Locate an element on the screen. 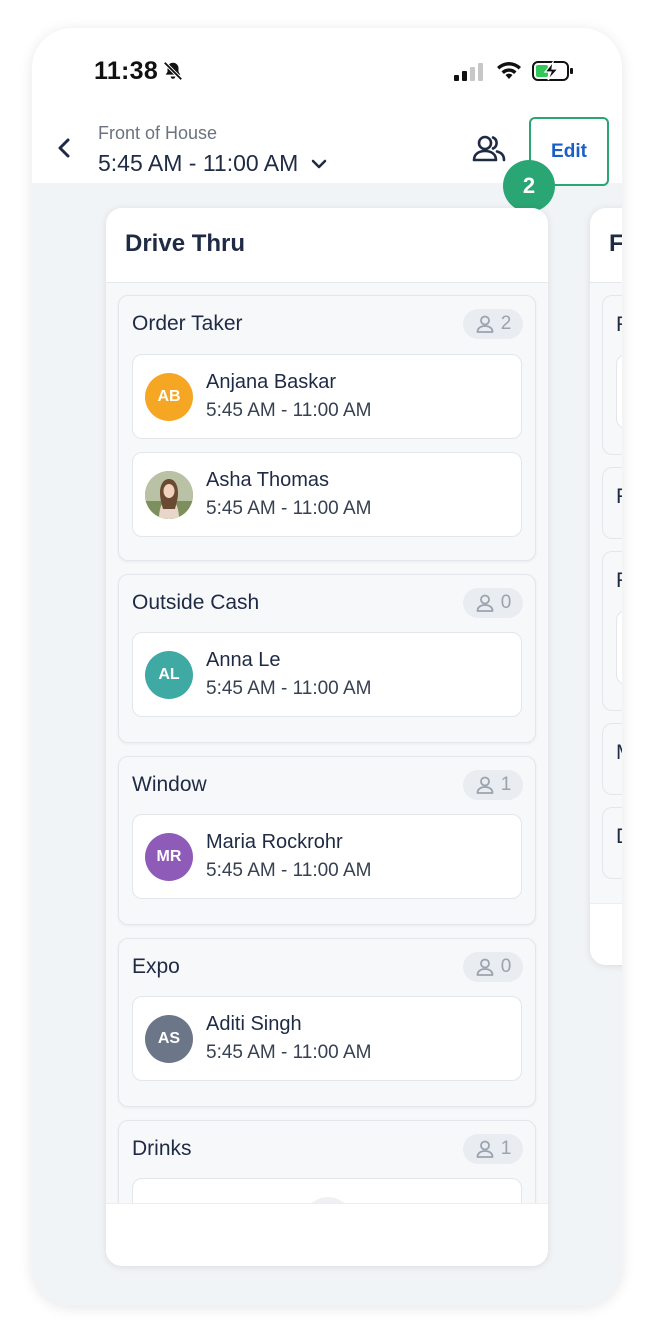 The width and height of the screenshot is (654, 1343). role-drinks: Drinks 1 is located at coordinates (327, 1161).